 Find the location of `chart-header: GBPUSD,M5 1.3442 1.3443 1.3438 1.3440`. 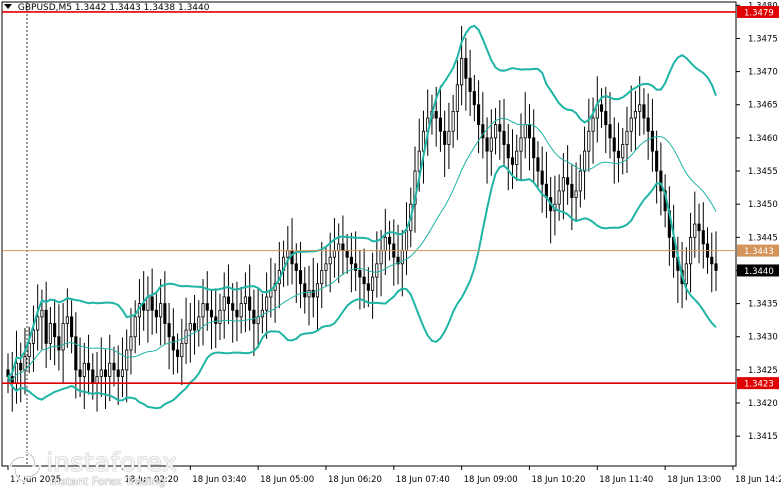

chart-header: GBPUSD,M5 1.3442 1.3443 1.3438 1.3440 is located at coordinates (106, 8).